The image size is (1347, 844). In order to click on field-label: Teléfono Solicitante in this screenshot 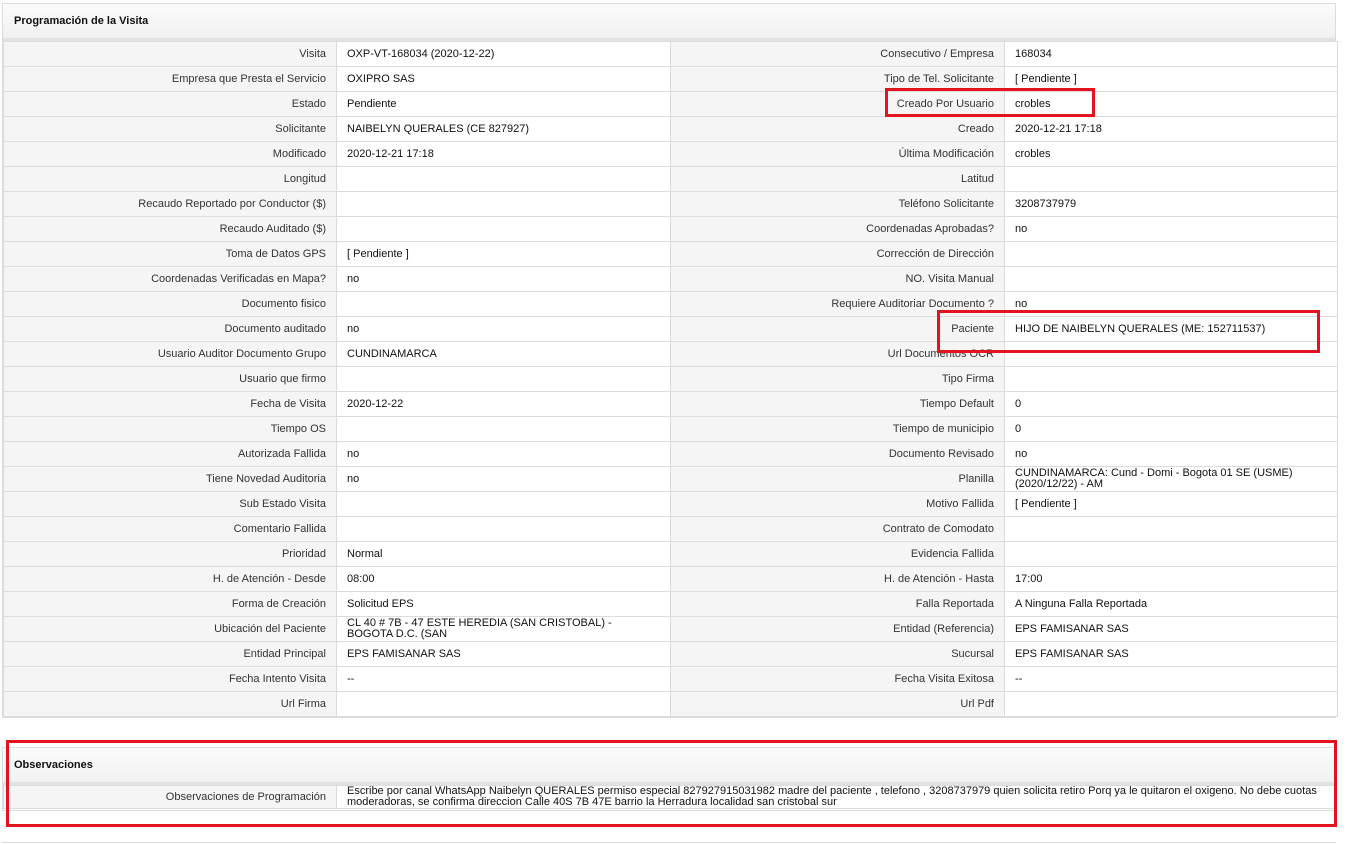, I will do `click(837, 204)`.